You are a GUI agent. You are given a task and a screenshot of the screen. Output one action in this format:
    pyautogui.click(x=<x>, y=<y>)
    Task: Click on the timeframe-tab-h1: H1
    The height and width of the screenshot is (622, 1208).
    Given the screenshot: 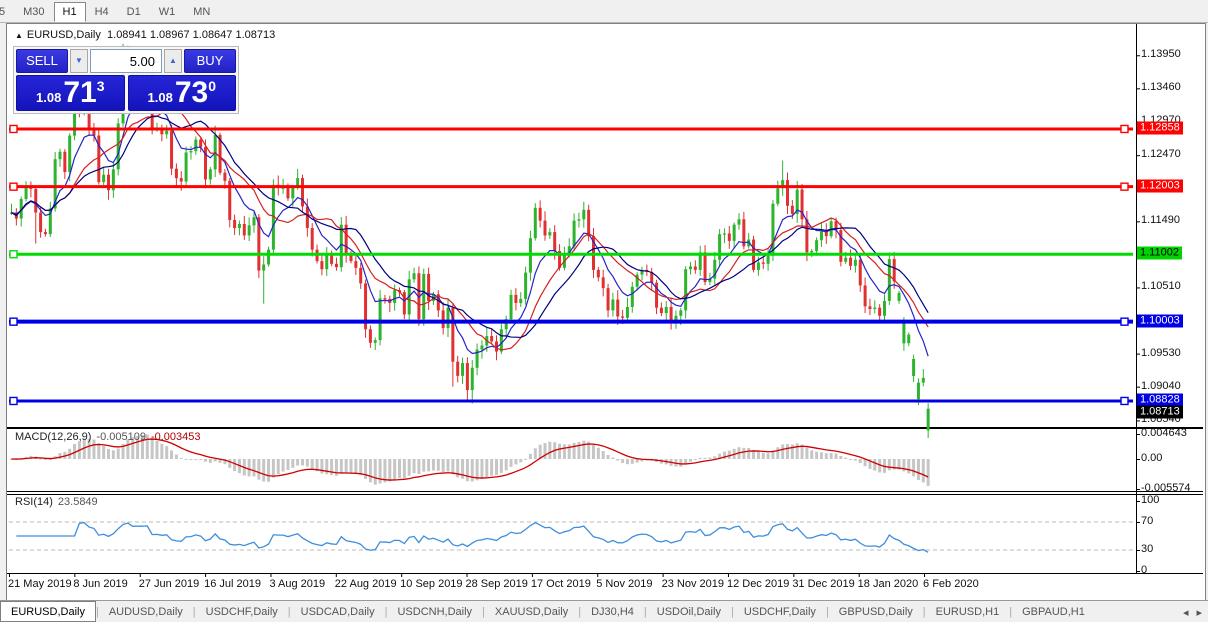 What is the action you would take?
    pyautogui.click(x=69, y=11)
    